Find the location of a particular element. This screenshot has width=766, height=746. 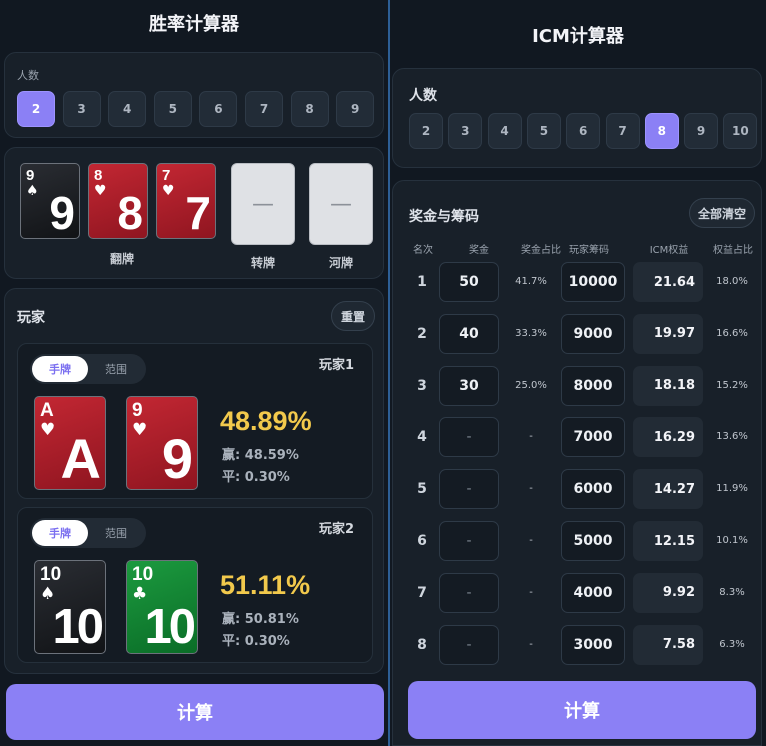

equity-count-7: 7 is located at coordinates (264, 109).